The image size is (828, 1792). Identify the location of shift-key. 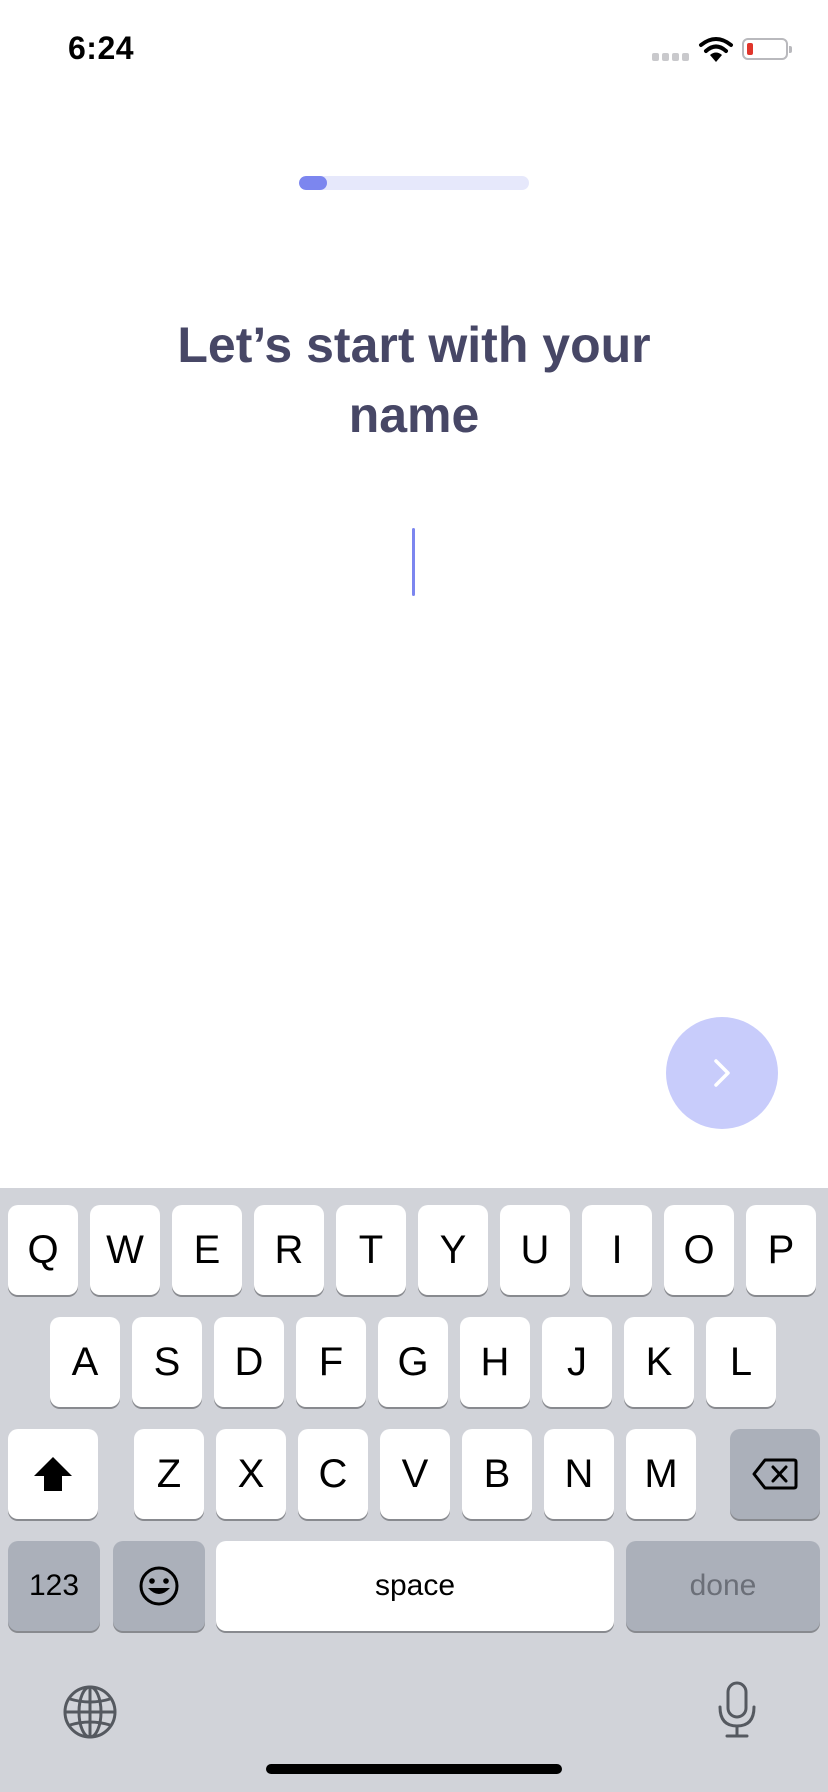
(53, 1474).